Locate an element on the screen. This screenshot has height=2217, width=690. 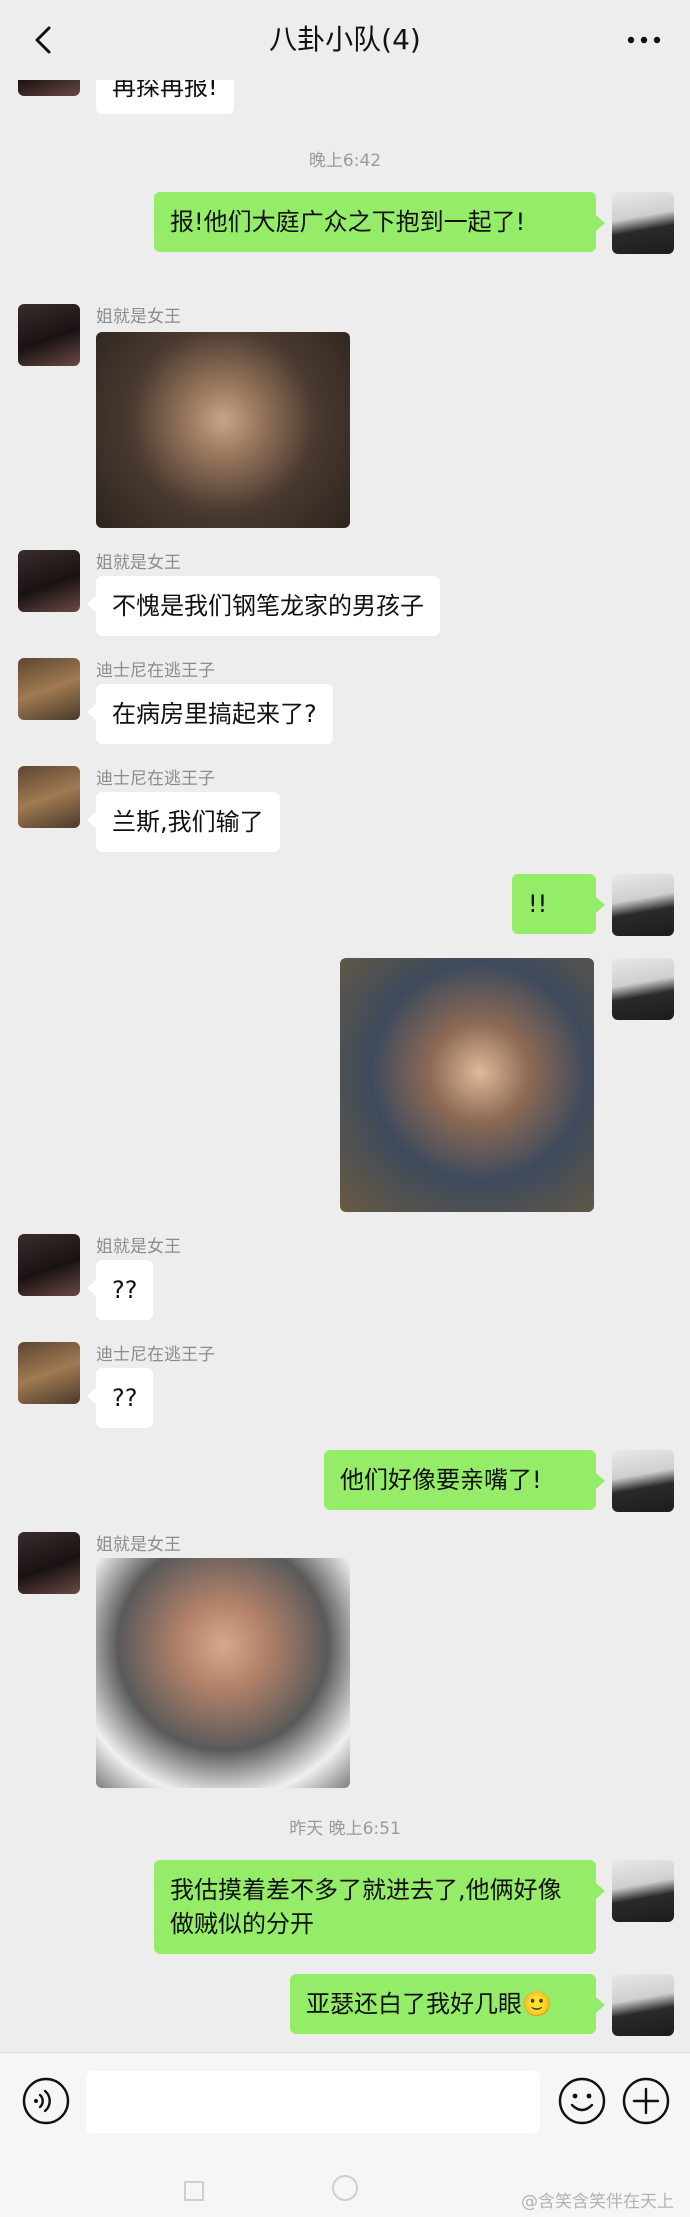
page-title: 八卦小队(4) is located at coordinates (345, 39).